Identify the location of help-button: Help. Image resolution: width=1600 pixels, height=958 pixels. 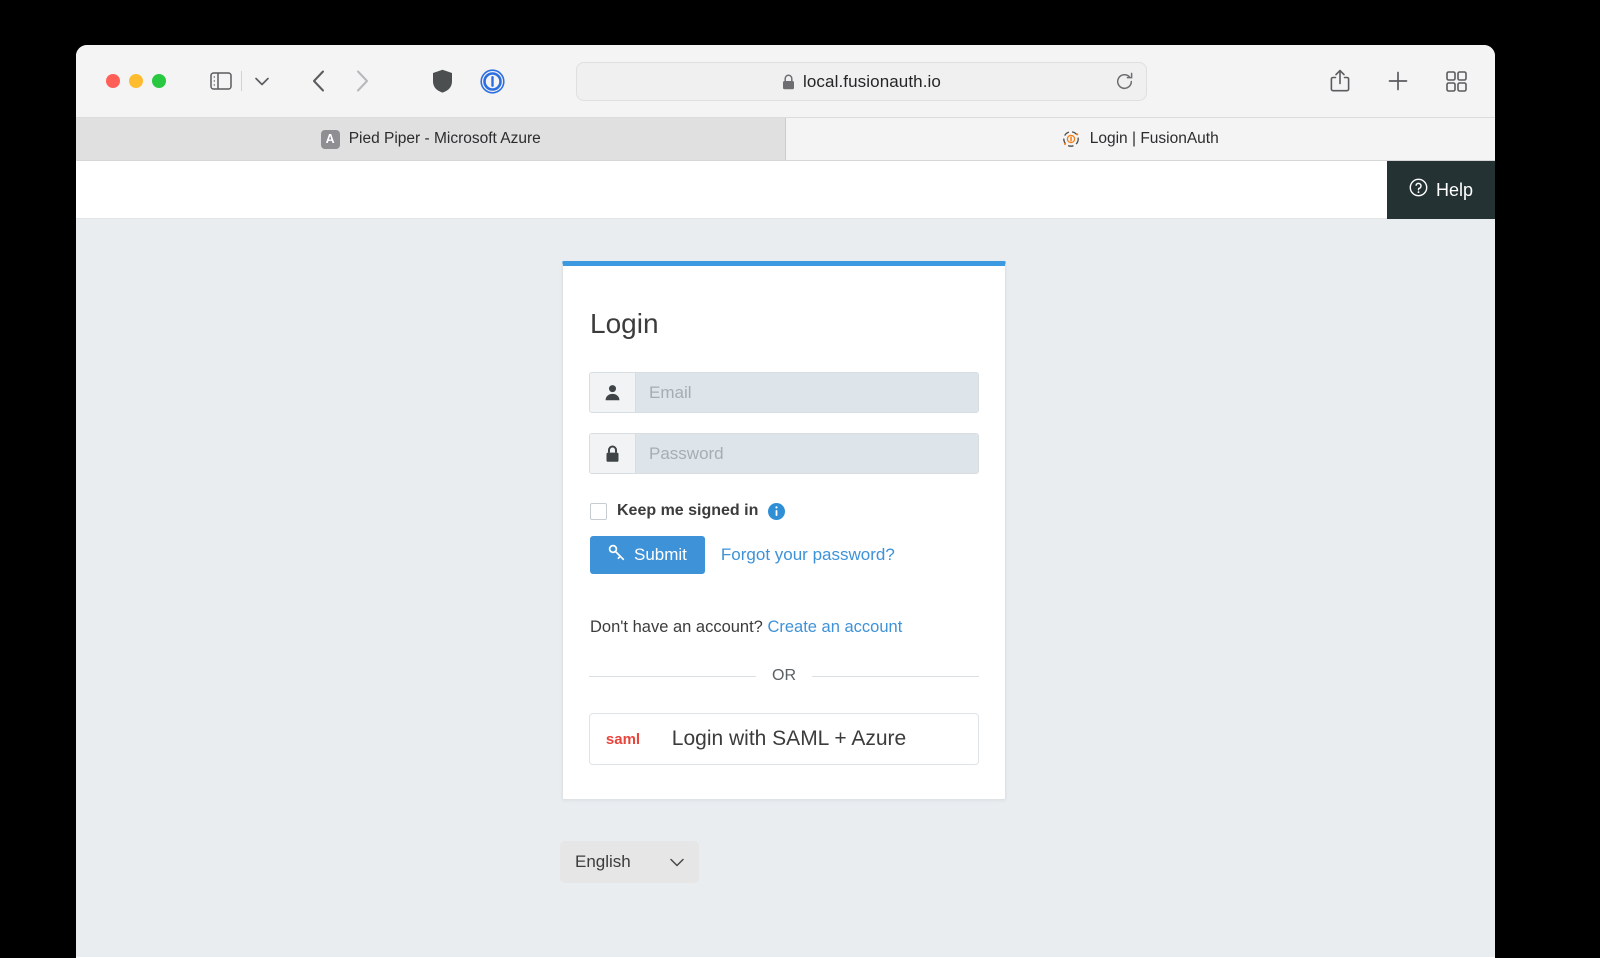
(1440, 190).